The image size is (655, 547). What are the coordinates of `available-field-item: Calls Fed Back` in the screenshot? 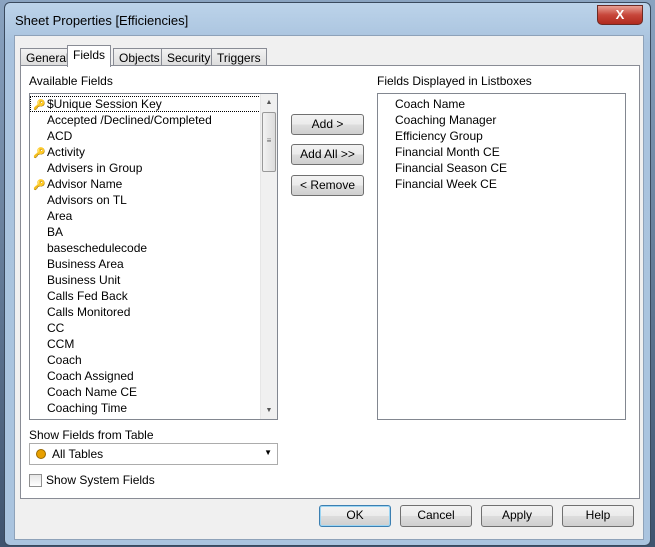 It's located at (145, 296).